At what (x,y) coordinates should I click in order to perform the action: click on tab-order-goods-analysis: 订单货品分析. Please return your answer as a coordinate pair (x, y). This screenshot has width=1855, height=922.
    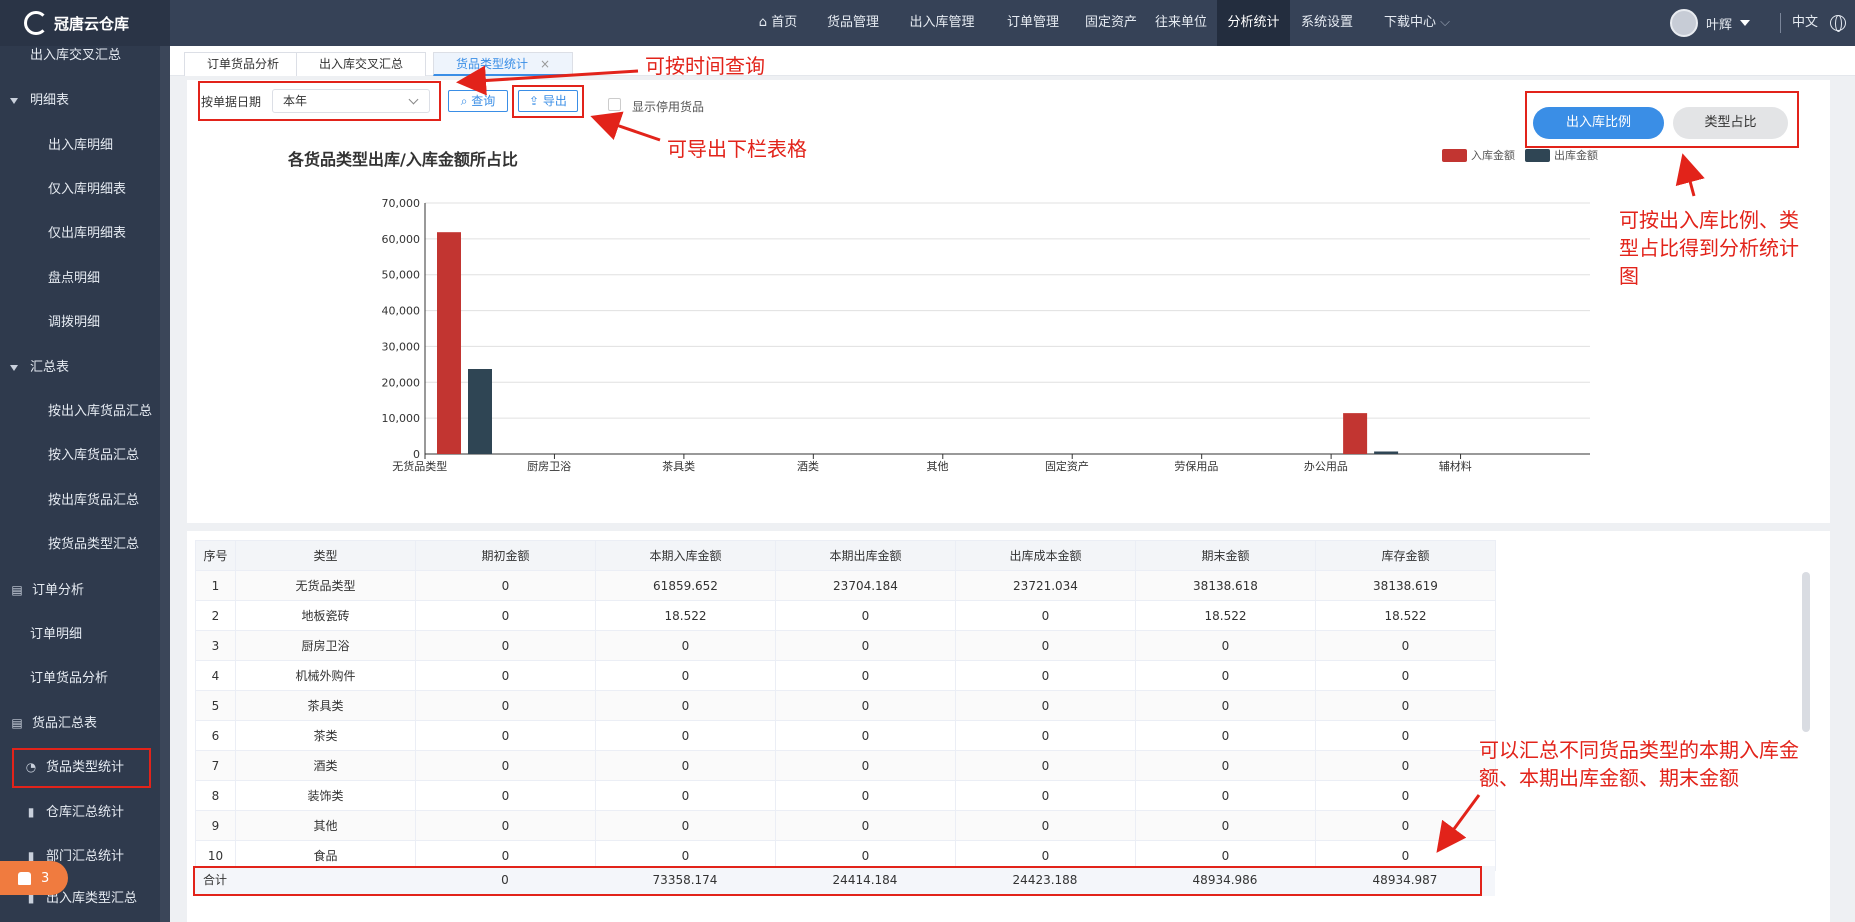
    Looking at the image, I should click on (243, 64).